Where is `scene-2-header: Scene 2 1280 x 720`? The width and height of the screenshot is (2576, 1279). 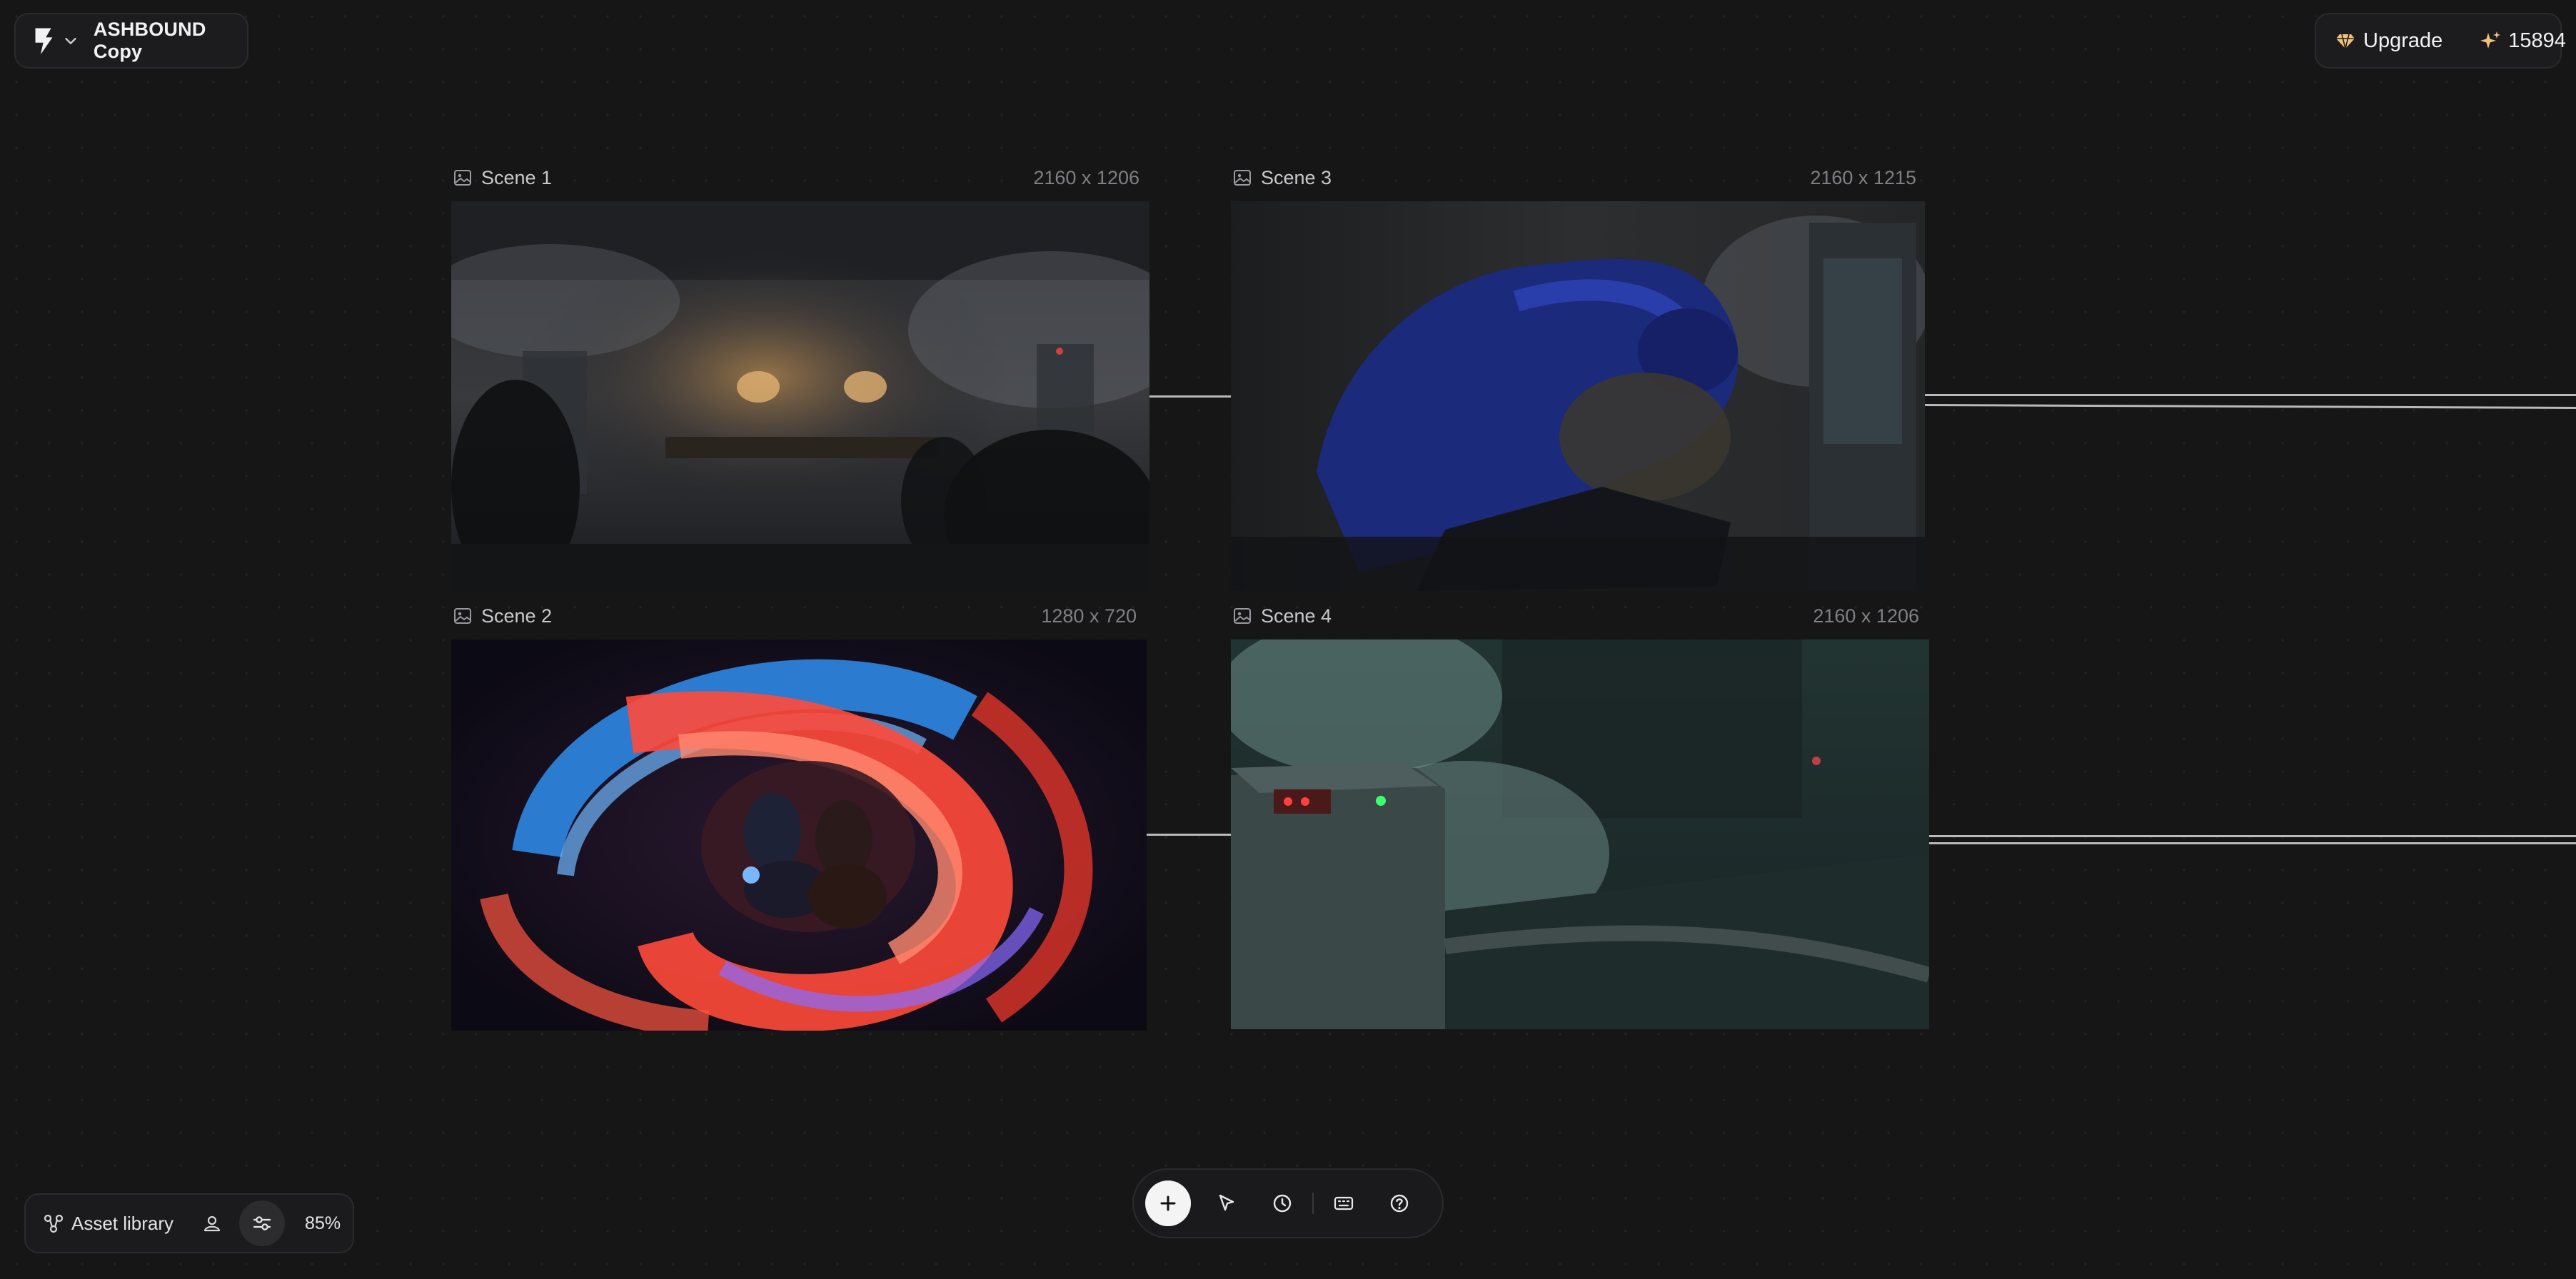 scene-2-header: Scene 2 1280 x 720 is located at coordinates (795, 616).